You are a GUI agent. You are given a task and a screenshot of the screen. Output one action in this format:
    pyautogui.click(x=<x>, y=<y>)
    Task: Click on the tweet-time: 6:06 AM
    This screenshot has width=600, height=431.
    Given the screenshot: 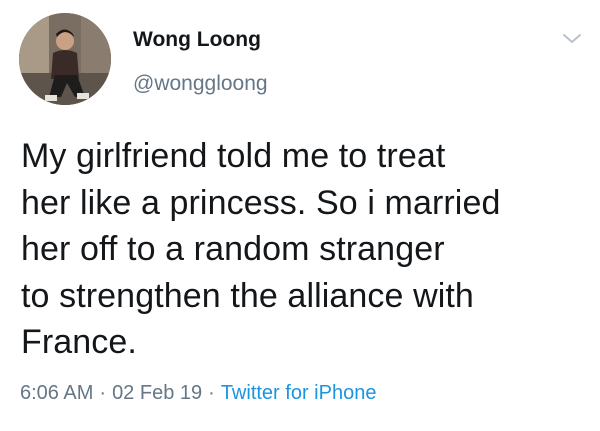 What is the action you would take?
    pyautogui.click(x=56, y=393)
    